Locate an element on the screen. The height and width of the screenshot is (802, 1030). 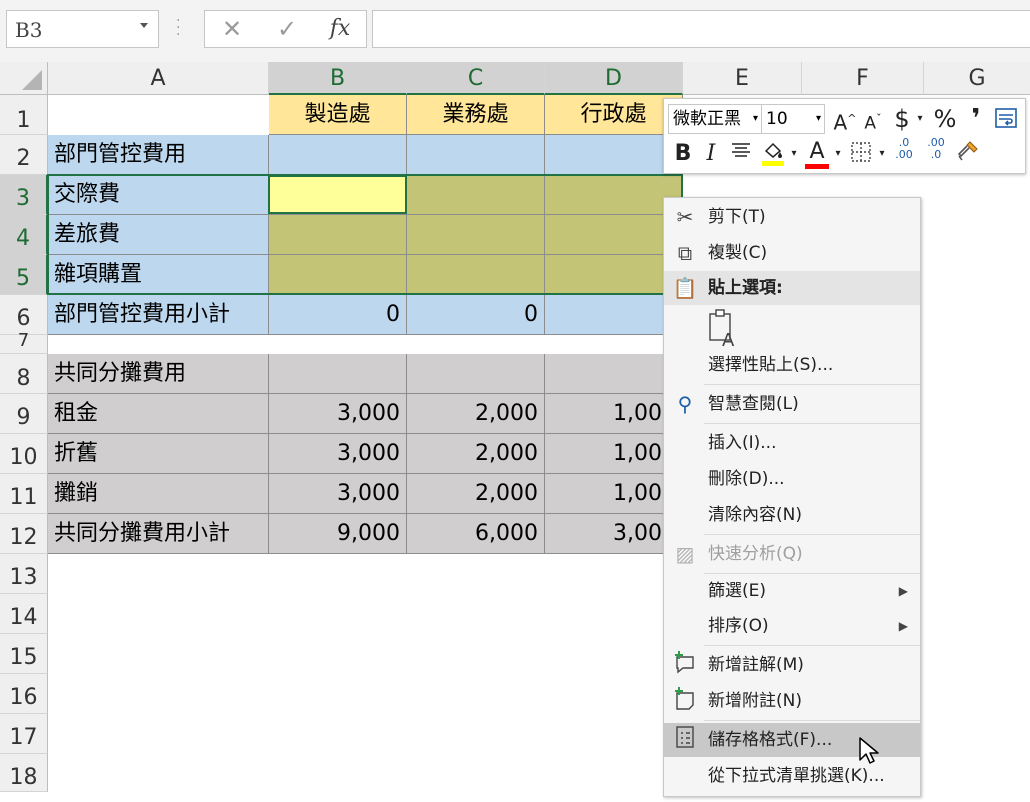
menu-item-smart-lookup: ⚲ 智慧查閱(L) is located at coordinates (792, 404).